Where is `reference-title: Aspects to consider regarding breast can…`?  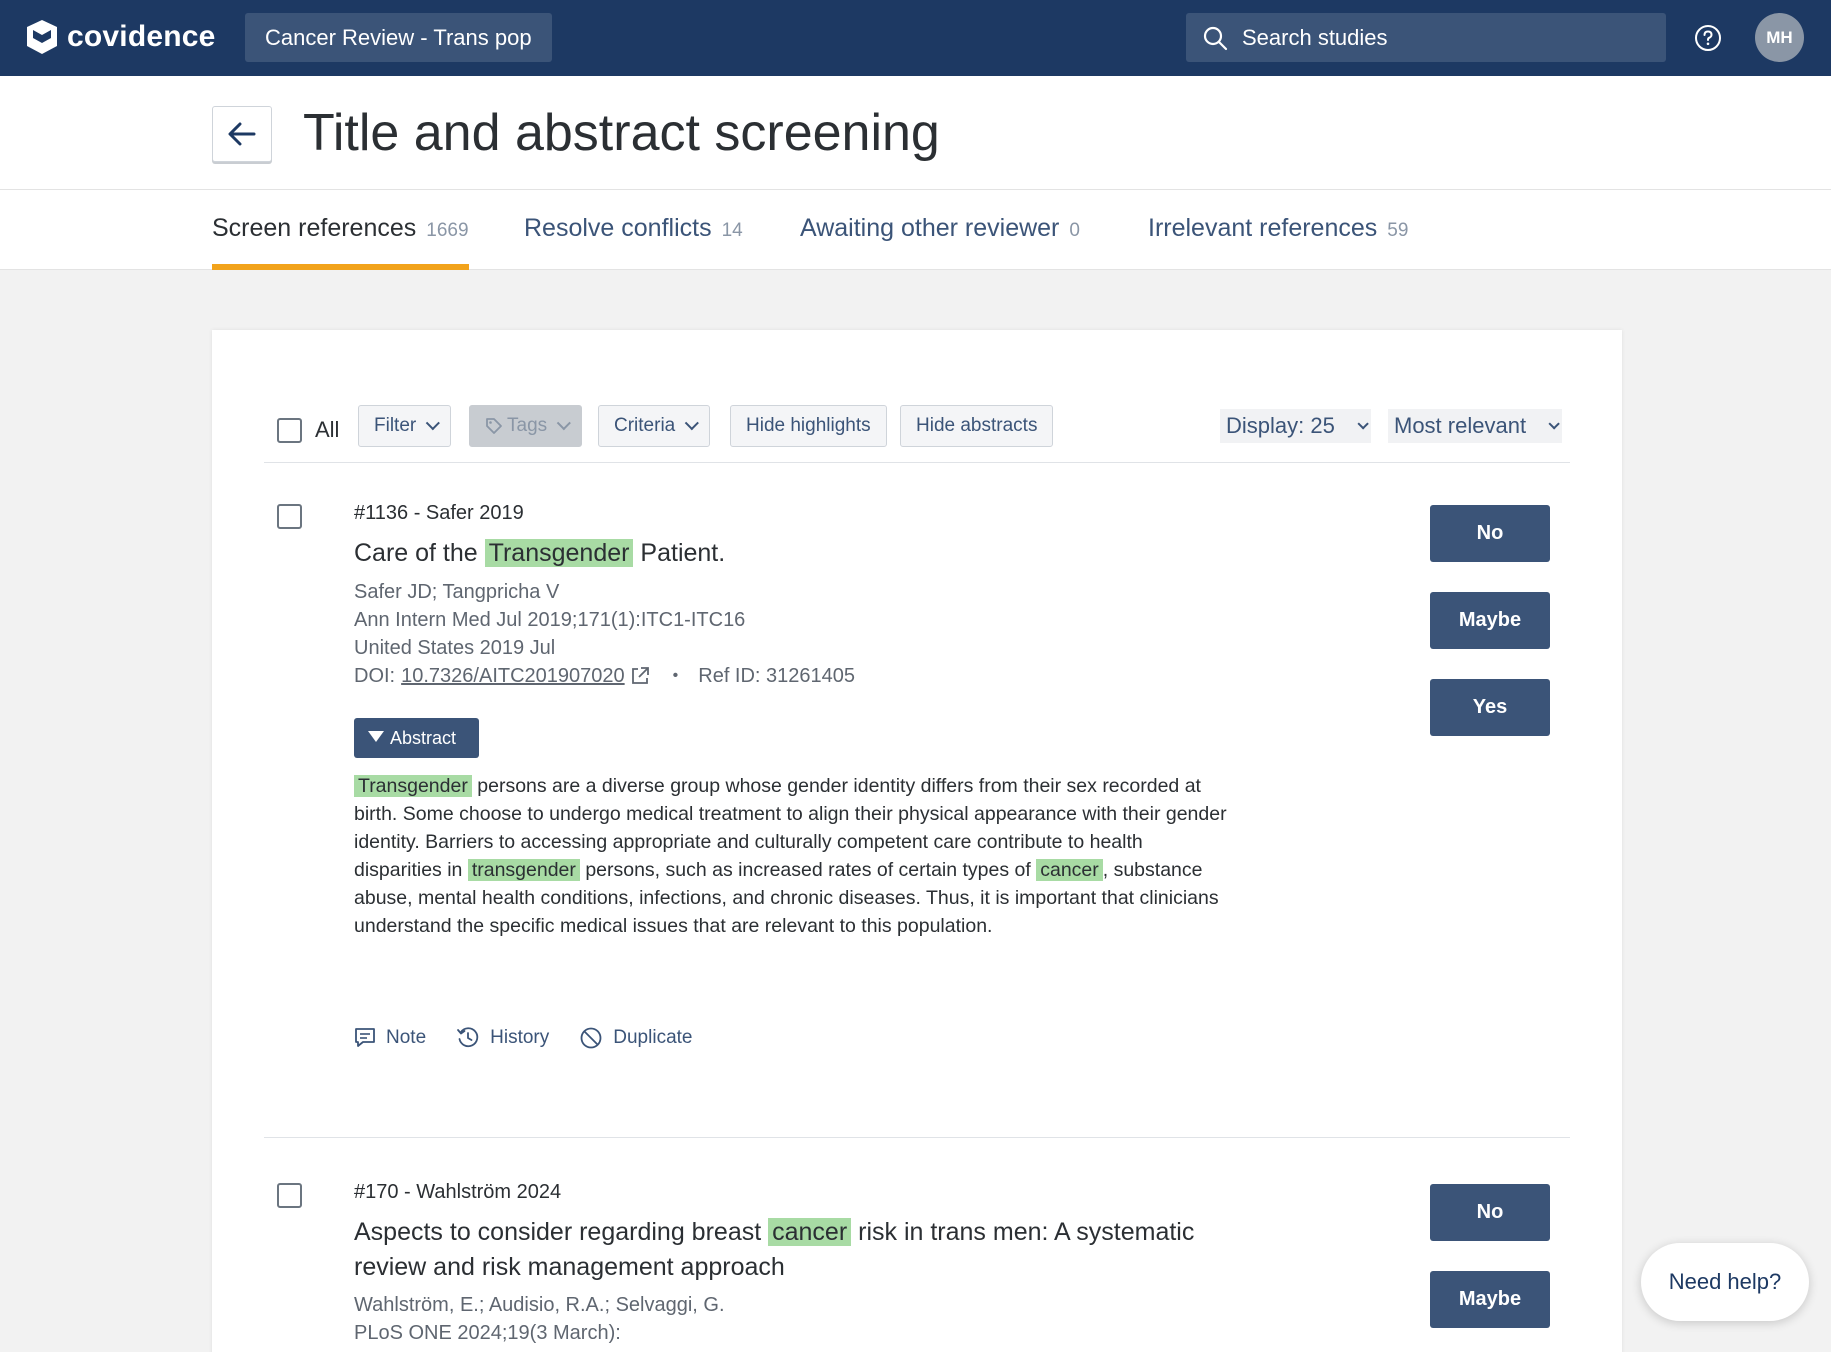
reference-title: Aspects to consider regarding breast can… is located at coordinates (794, 1250).